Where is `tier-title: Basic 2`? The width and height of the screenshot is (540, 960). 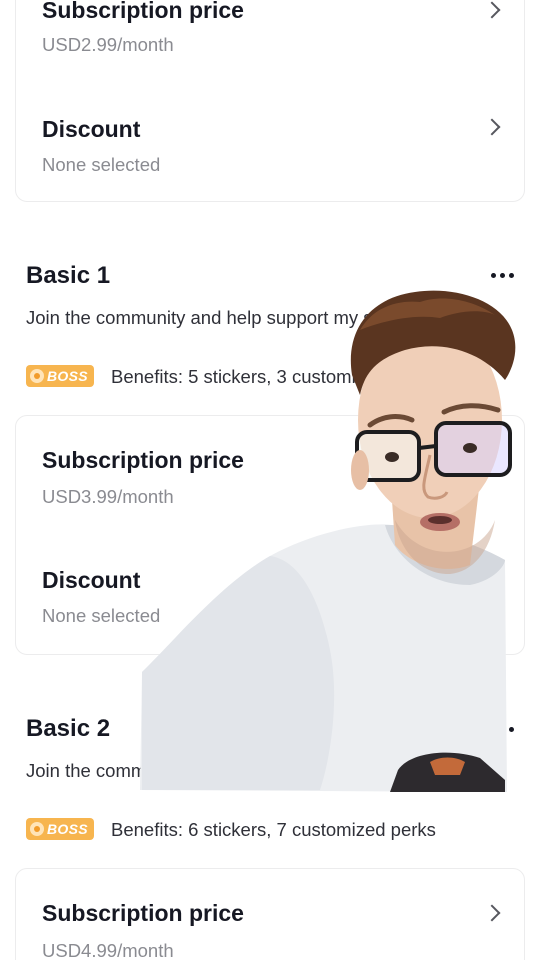
tier-title: Basic 2 is located at coordinates (68, 728).